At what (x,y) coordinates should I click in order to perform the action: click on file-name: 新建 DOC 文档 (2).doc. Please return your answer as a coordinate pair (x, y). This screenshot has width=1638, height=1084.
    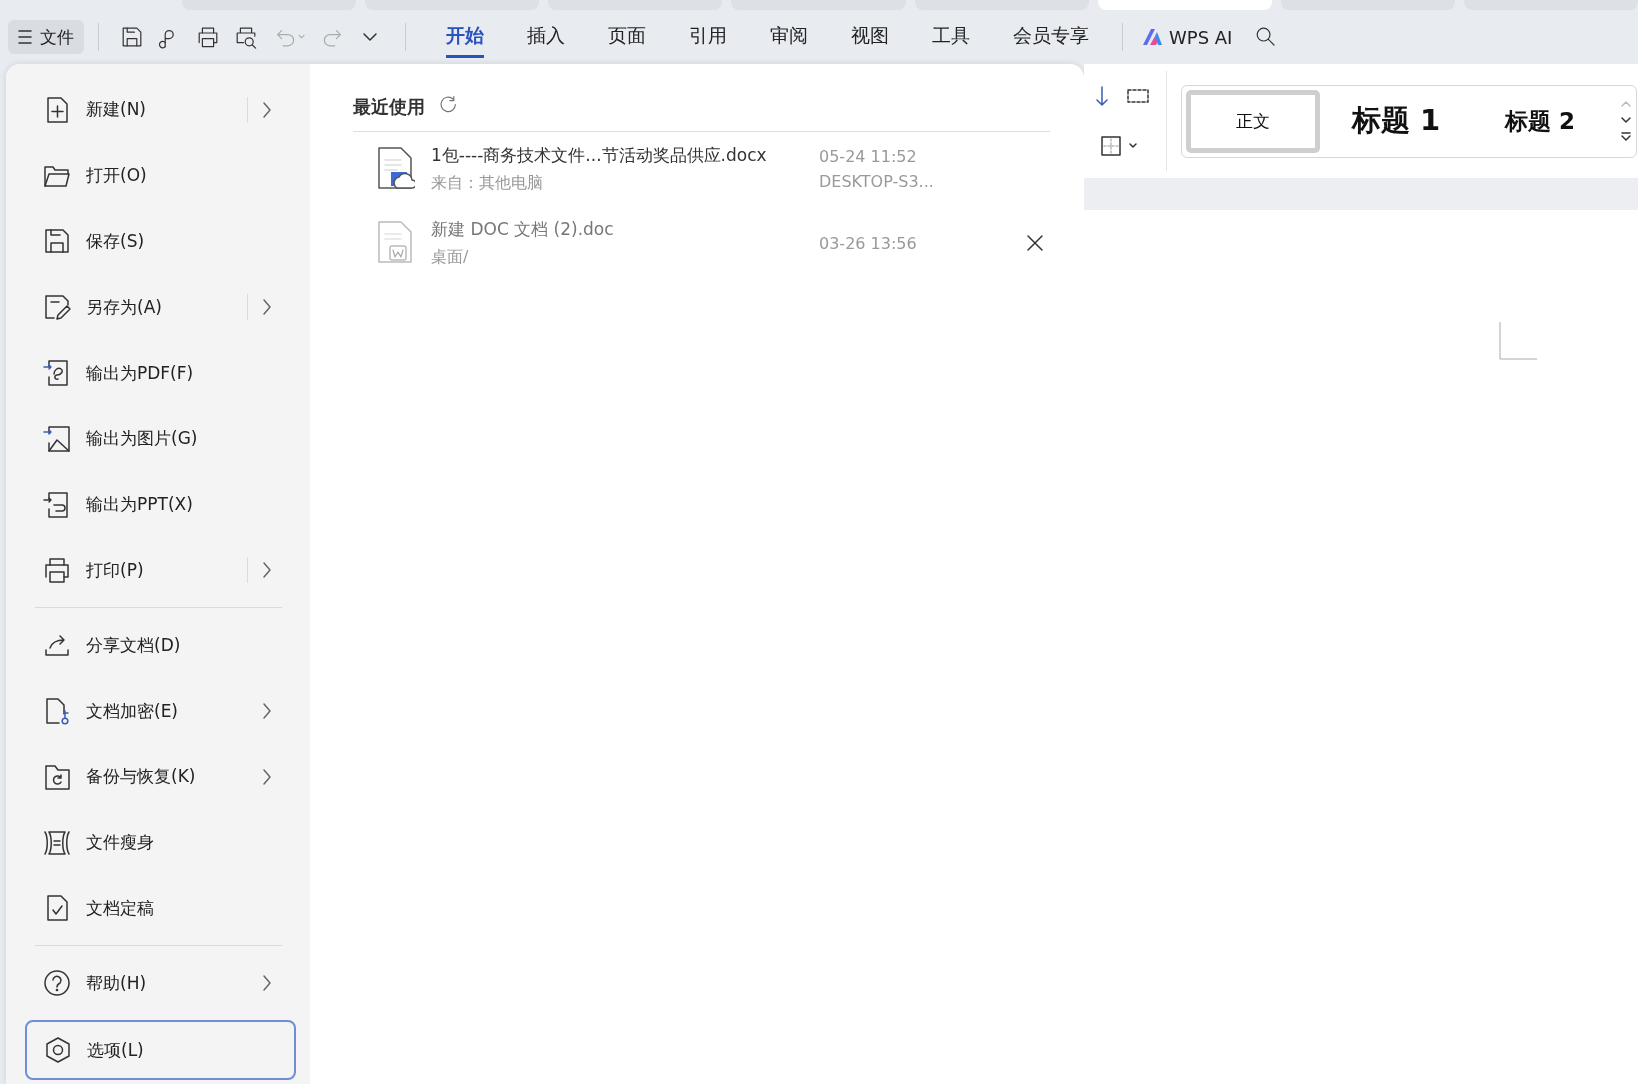
    Looking at the image, I should click on (523, 229).